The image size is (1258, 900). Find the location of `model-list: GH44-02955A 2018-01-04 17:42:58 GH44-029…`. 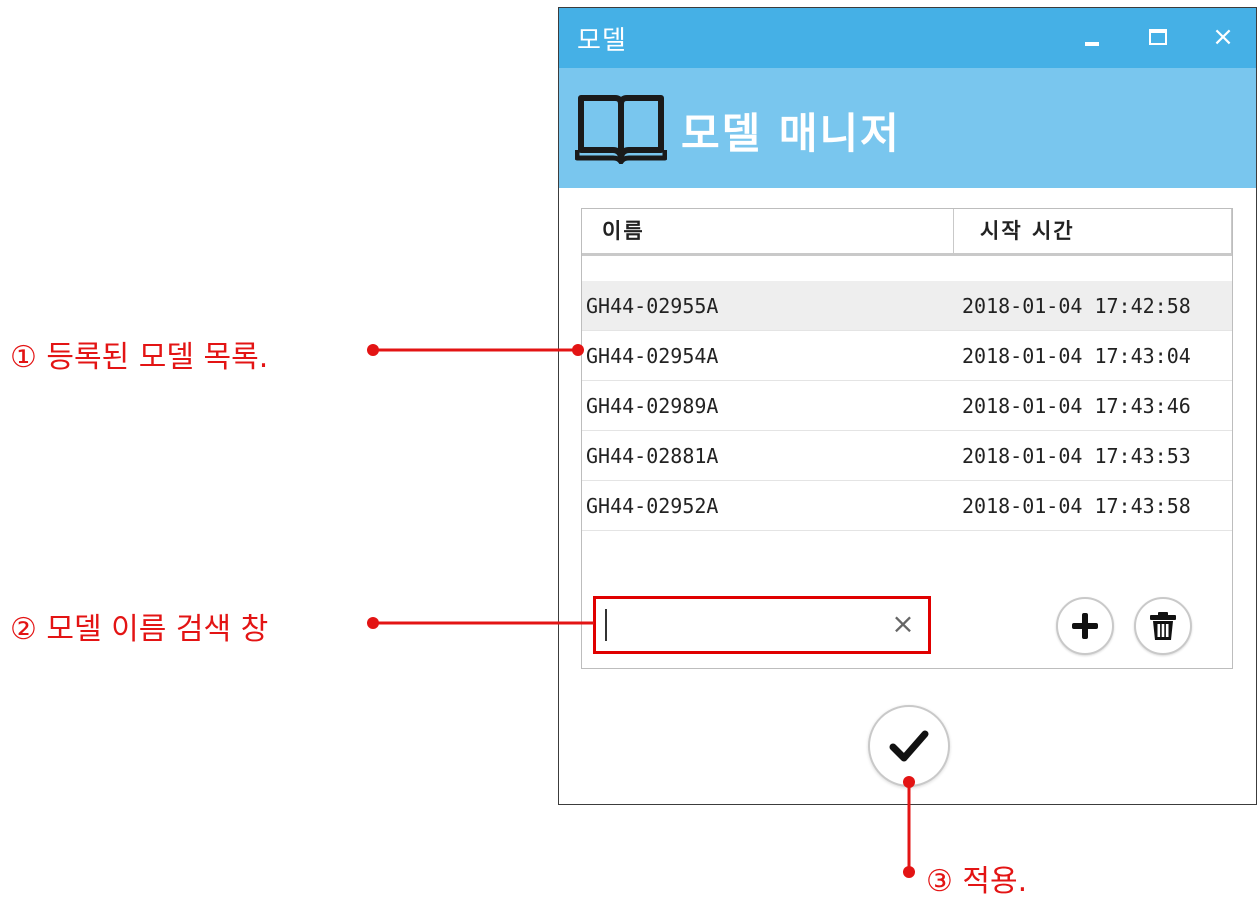

model-list: GH44-02955A 2018-01-04 17:42:58 GH44-029… is located at coordinates (907, 406).